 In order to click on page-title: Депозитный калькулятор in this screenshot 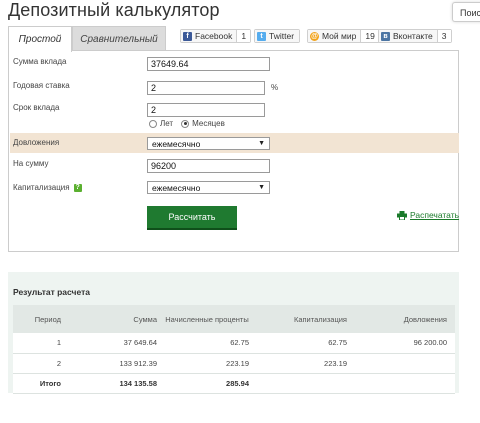, I will do `click(114, 10)`.